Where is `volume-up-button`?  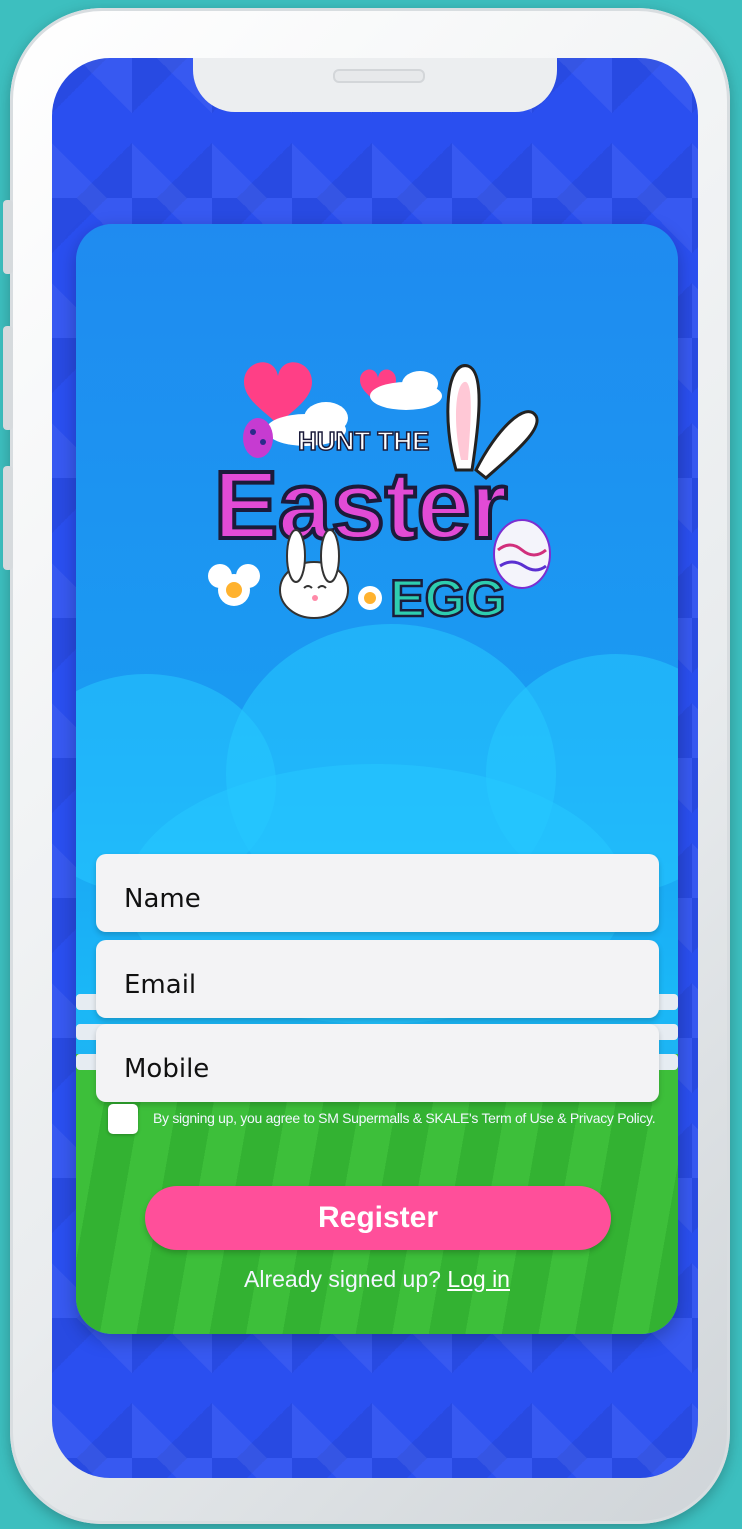
volume-up-button is located at coordinates (8, 378).